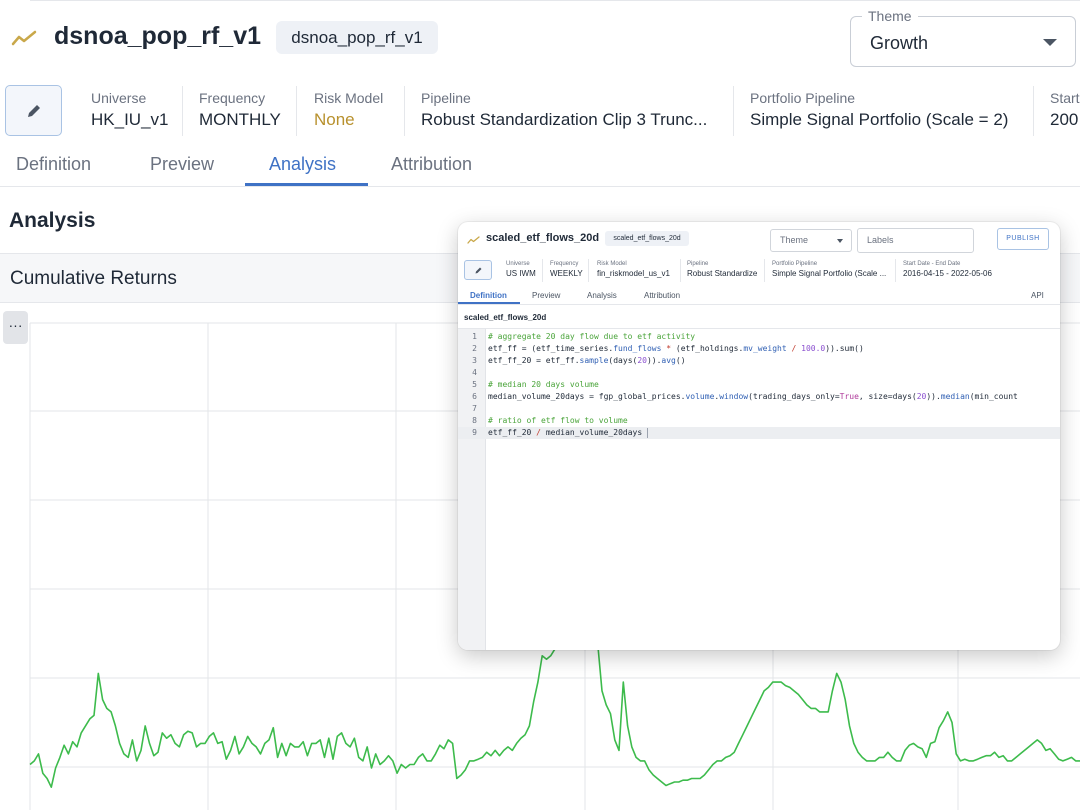 This screenshot has height=810, width=1080. What do you see at coordinates (474, 372) in the screenshot?
I see `line-number: 4` at bounding box center [474, 372].